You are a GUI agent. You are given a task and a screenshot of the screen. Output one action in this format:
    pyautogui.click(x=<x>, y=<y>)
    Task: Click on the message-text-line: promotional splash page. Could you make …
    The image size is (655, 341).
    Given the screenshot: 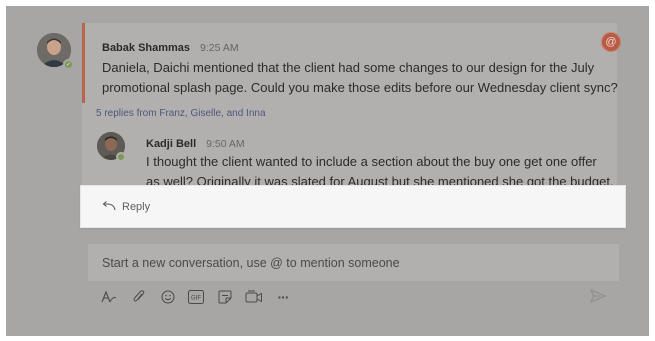 What is the action you would take?
    pyautogui.click(x=360, y=87)
    